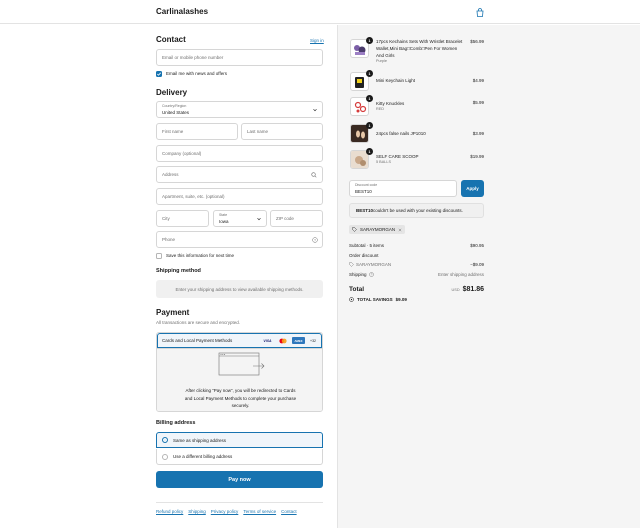  I want to click on shipping-label: Shipping, so click(358, 274).